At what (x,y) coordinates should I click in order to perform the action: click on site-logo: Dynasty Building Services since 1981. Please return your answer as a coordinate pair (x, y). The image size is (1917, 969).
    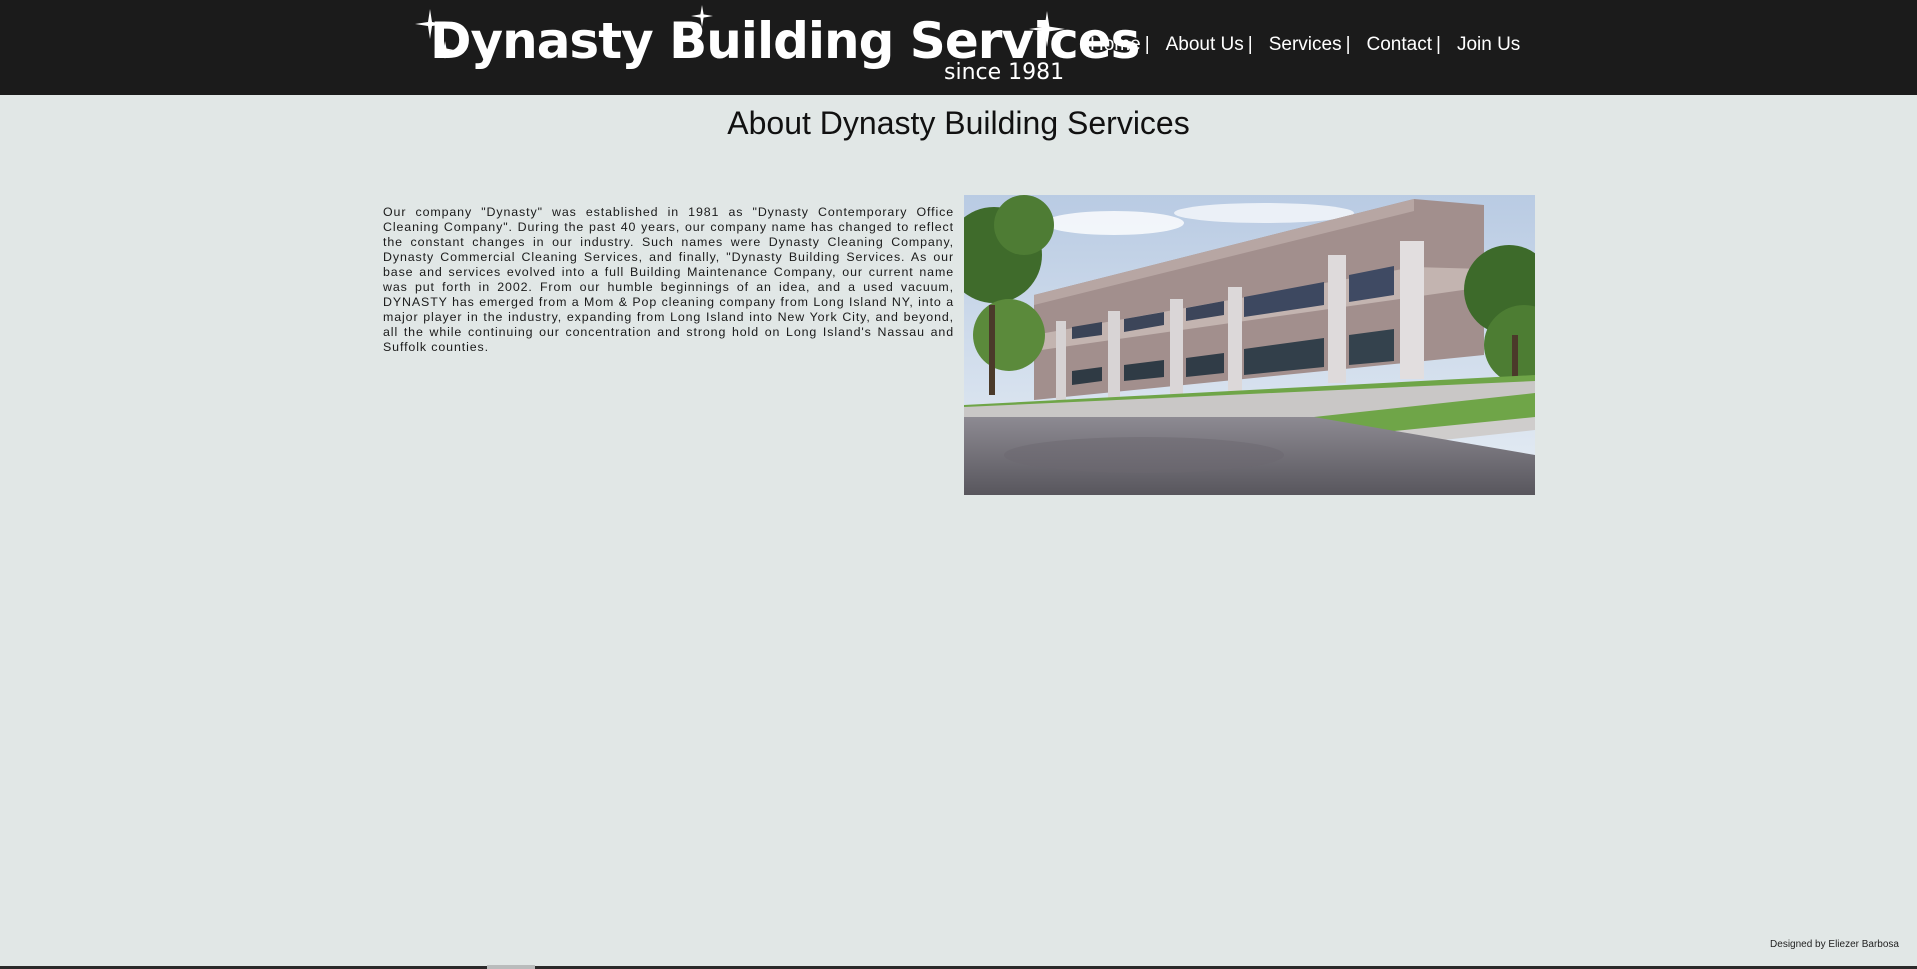
    Looking at the image, I should click on (777, 46).